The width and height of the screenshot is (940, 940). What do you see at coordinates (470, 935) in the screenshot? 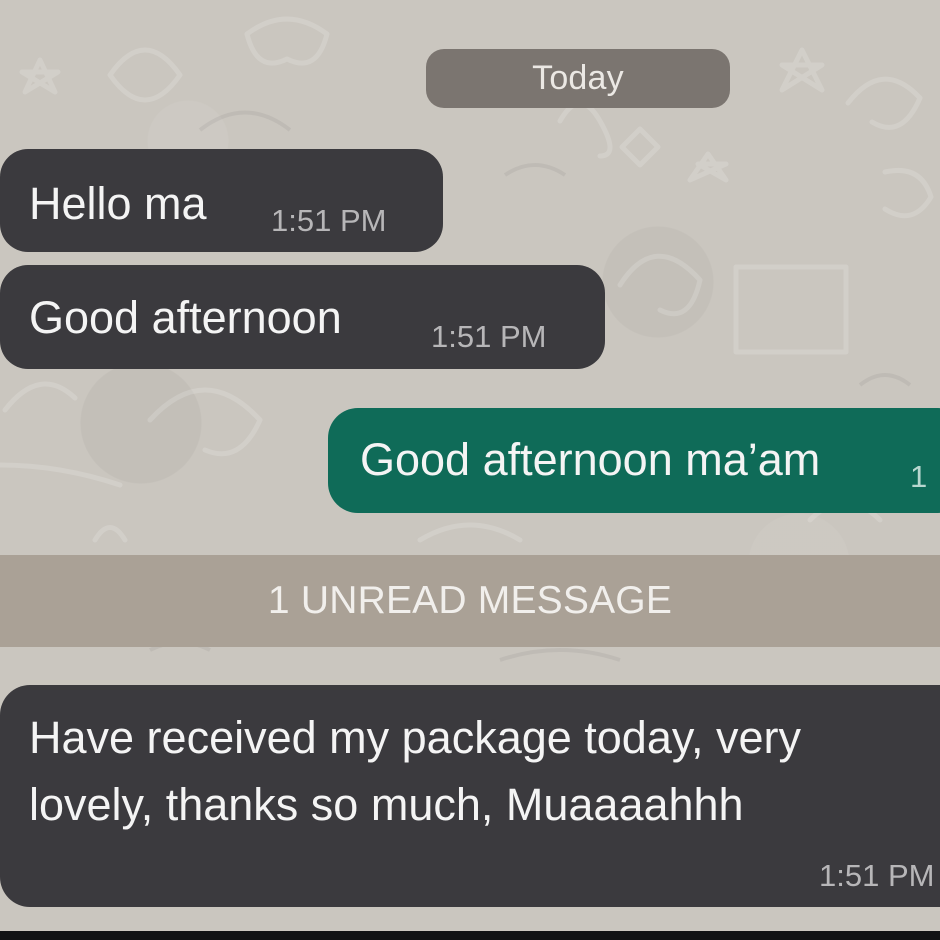
I see `bottom-edge-strip` at bounding box center [470, 935].